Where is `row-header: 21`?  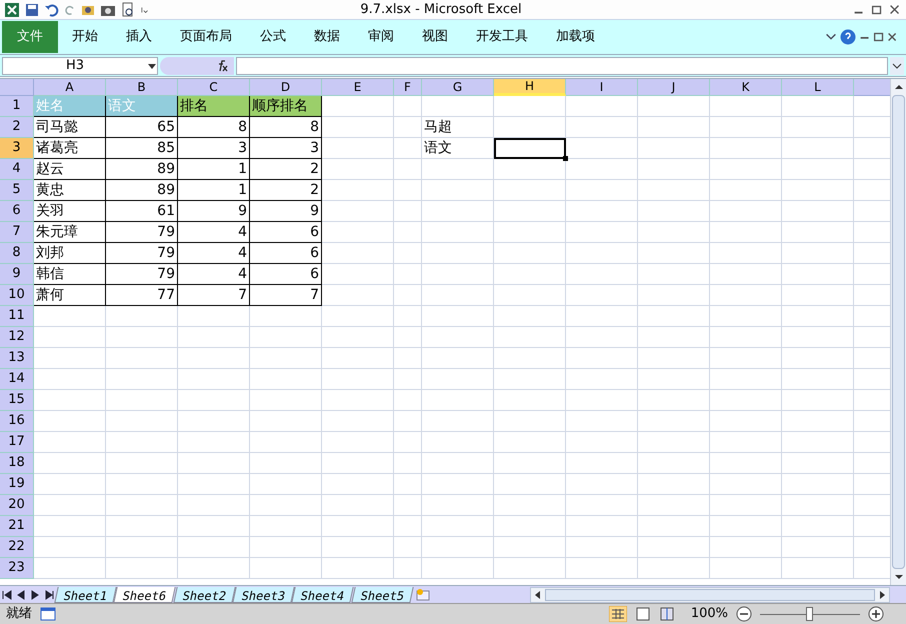
row-header: 21 is located at coordinates (17, 526).